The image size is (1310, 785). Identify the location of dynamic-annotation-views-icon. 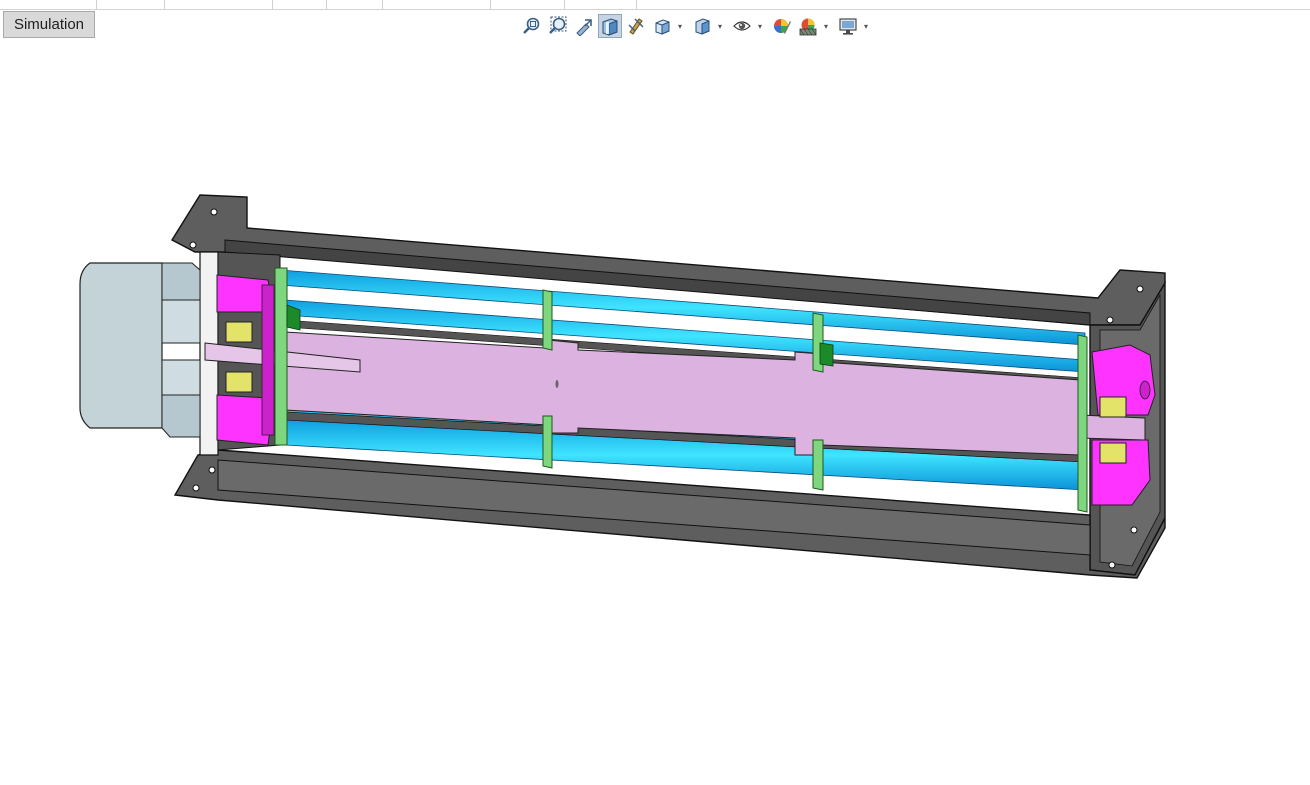
(636, 26).